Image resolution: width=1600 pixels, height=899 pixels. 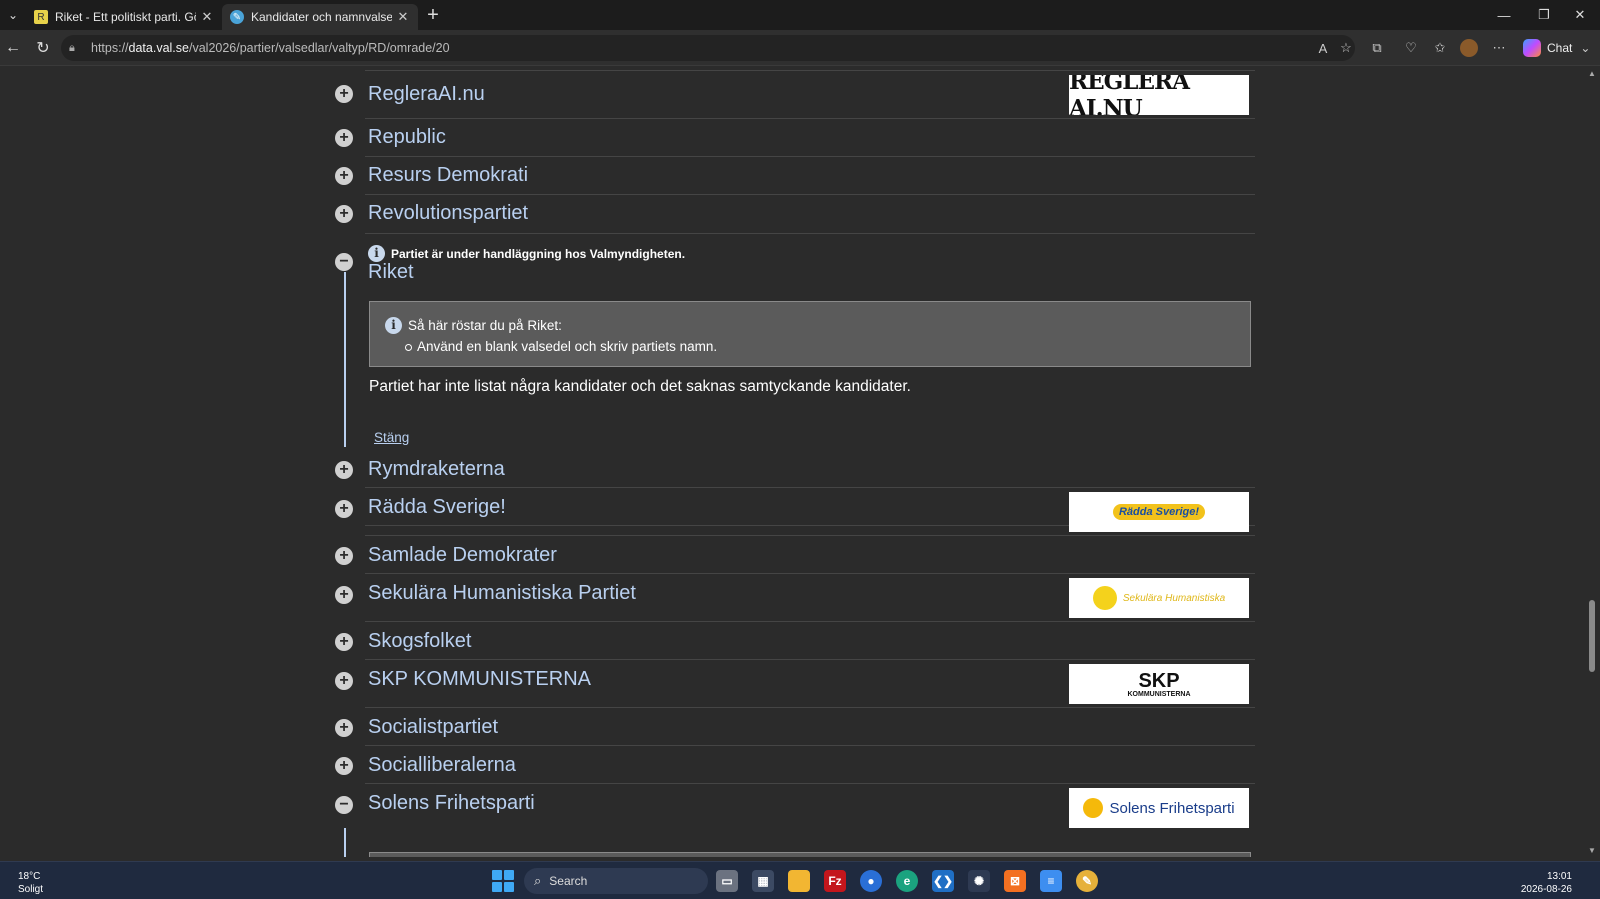 What do you see at coordinates (727, 881) in the screenshot?
I see `task-view-icon: ▭` at bounding box center [727, 881].